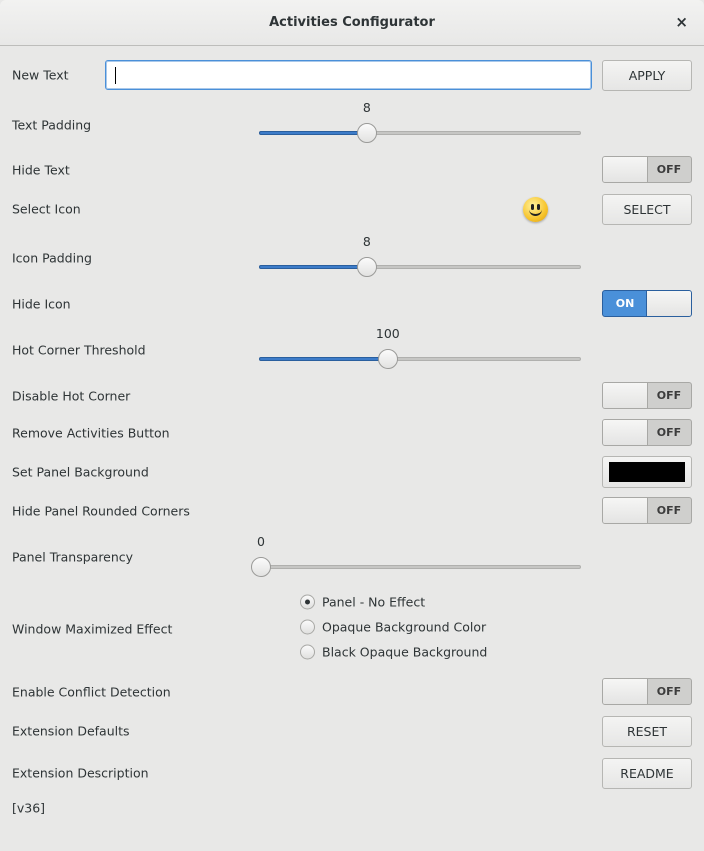 This screenshot has height=851, width=704. Describe the element at coordinates (681, 22) in the screenshot. I see `close-icon: ×` at that location.